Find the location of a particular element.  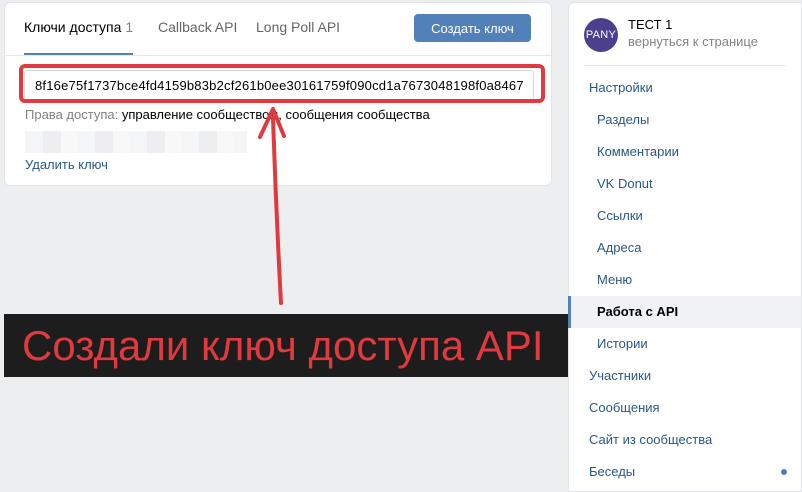

annotation-caption: Создали ключ доступа API is located at coordinates (290, 345).